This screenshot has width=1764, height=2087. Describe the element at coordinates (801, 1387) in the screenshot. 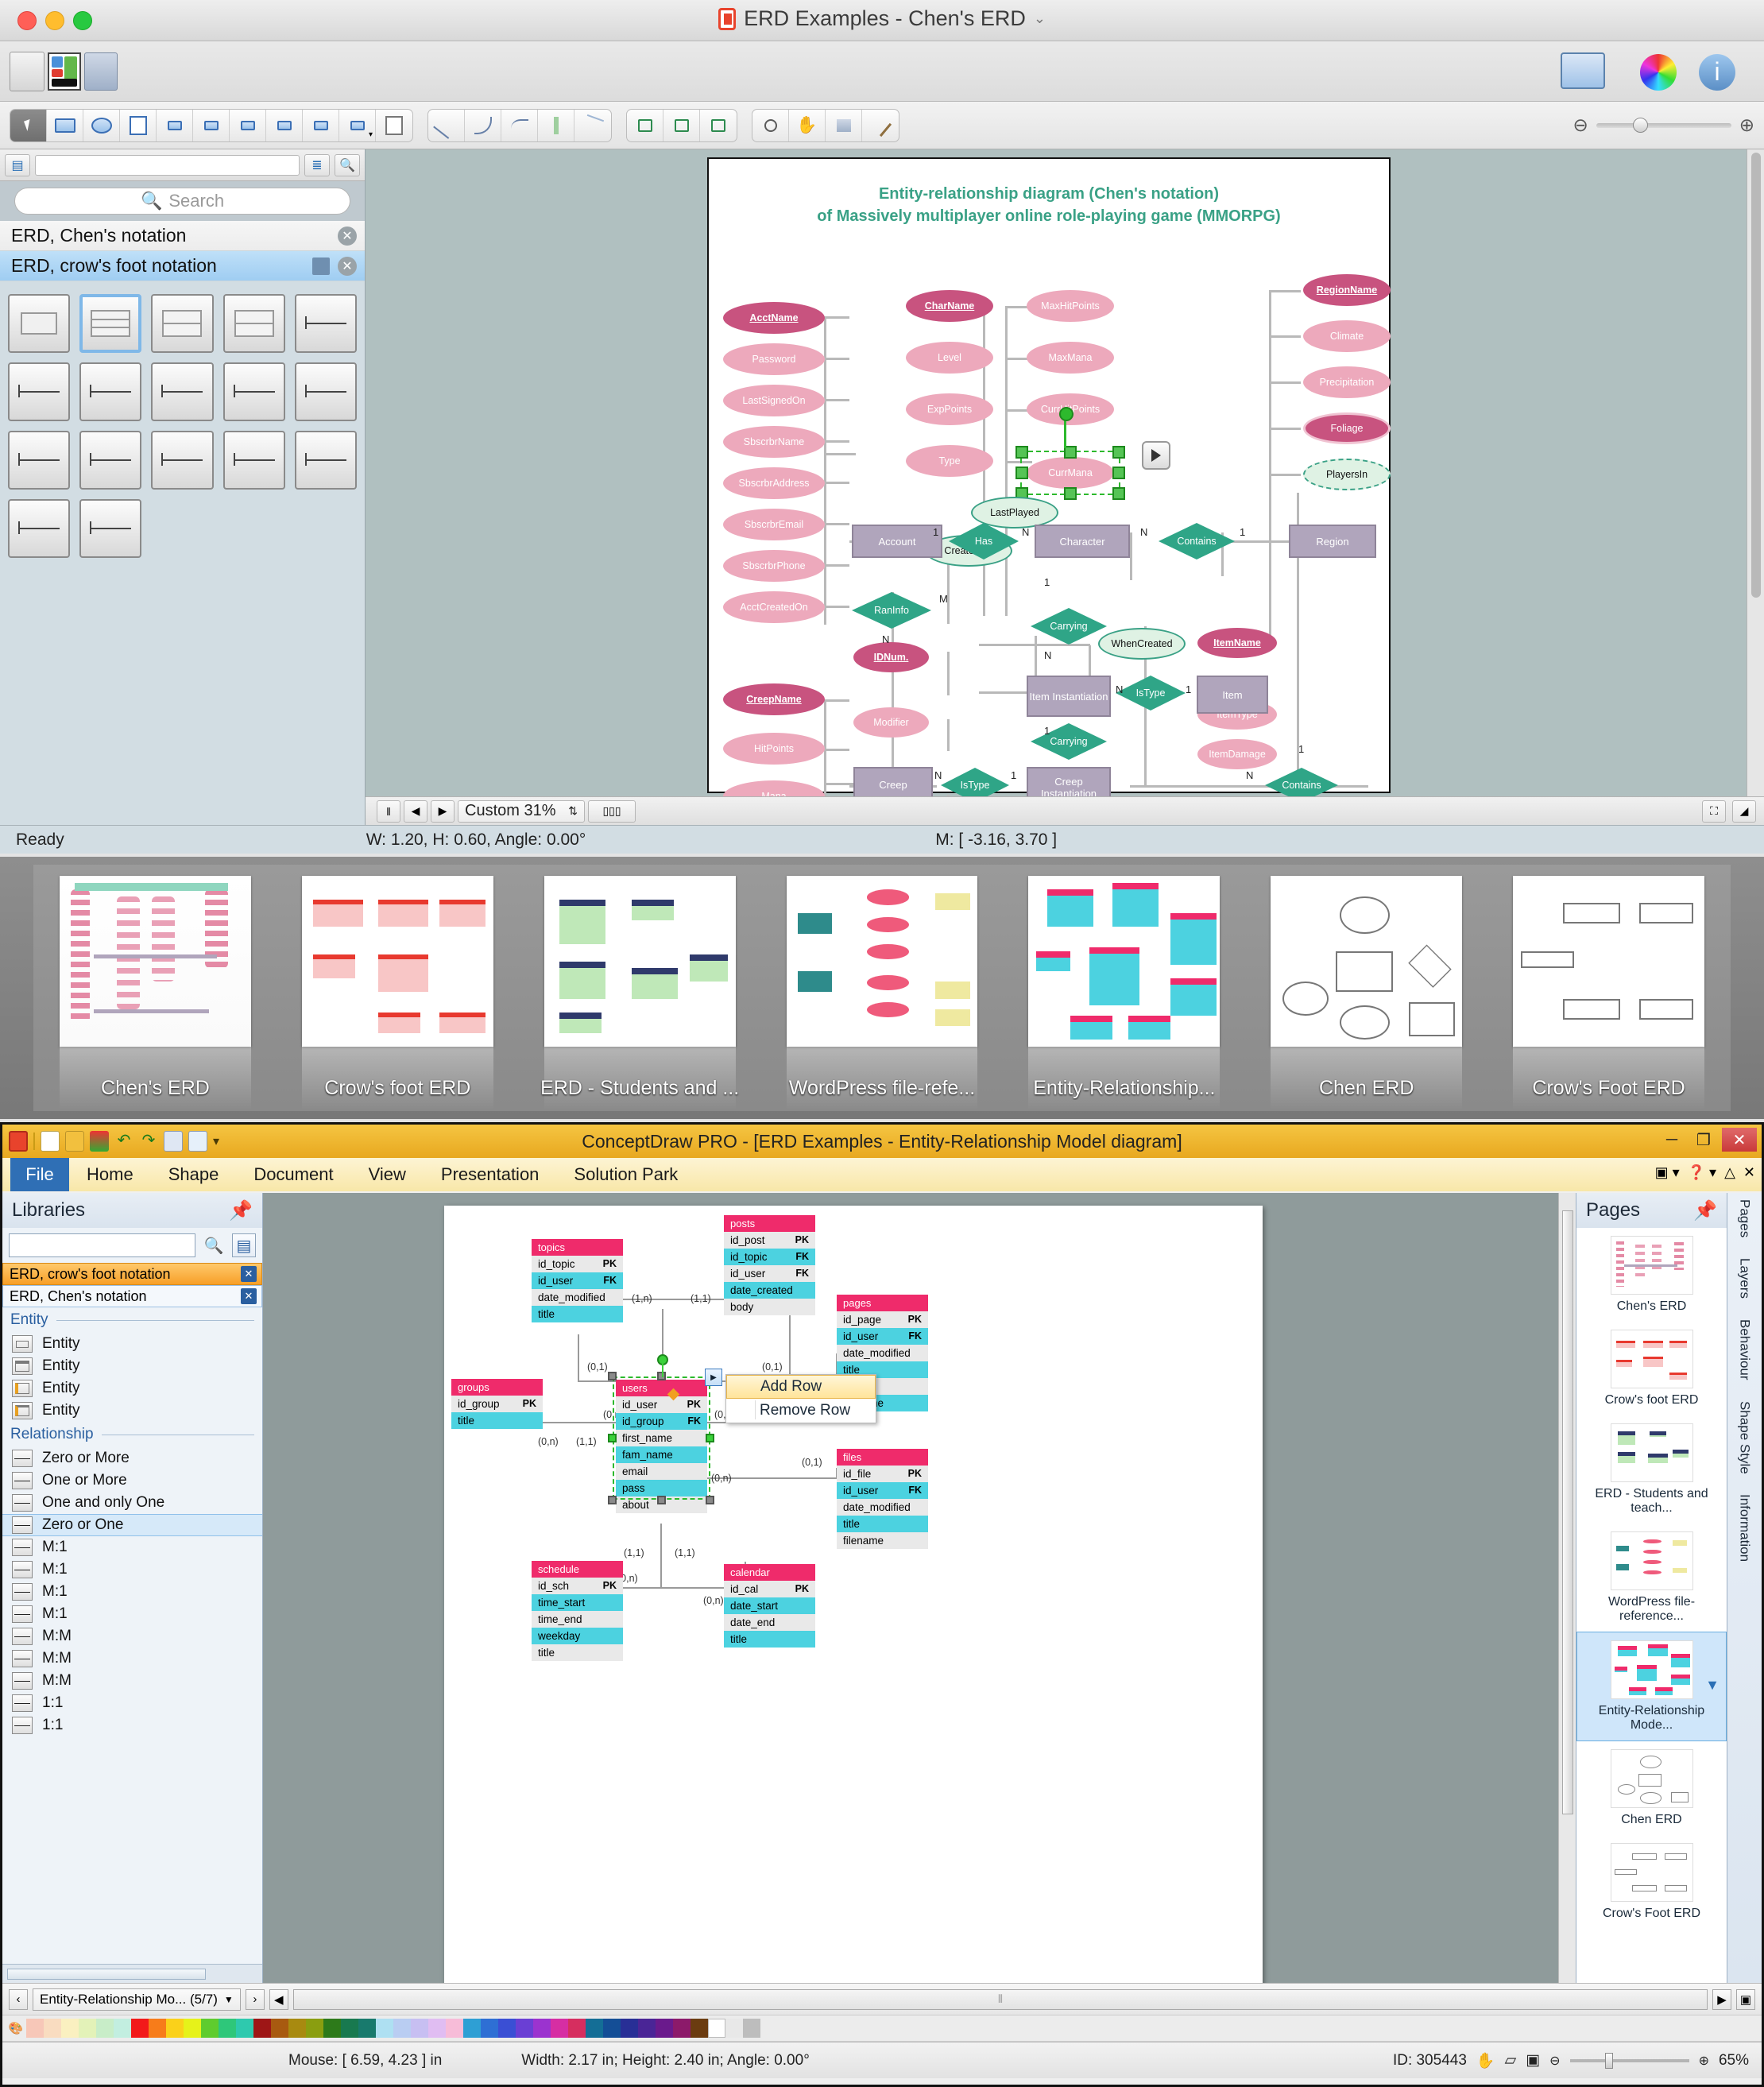

I see `menu-item-add-row: Add Row` at that location.